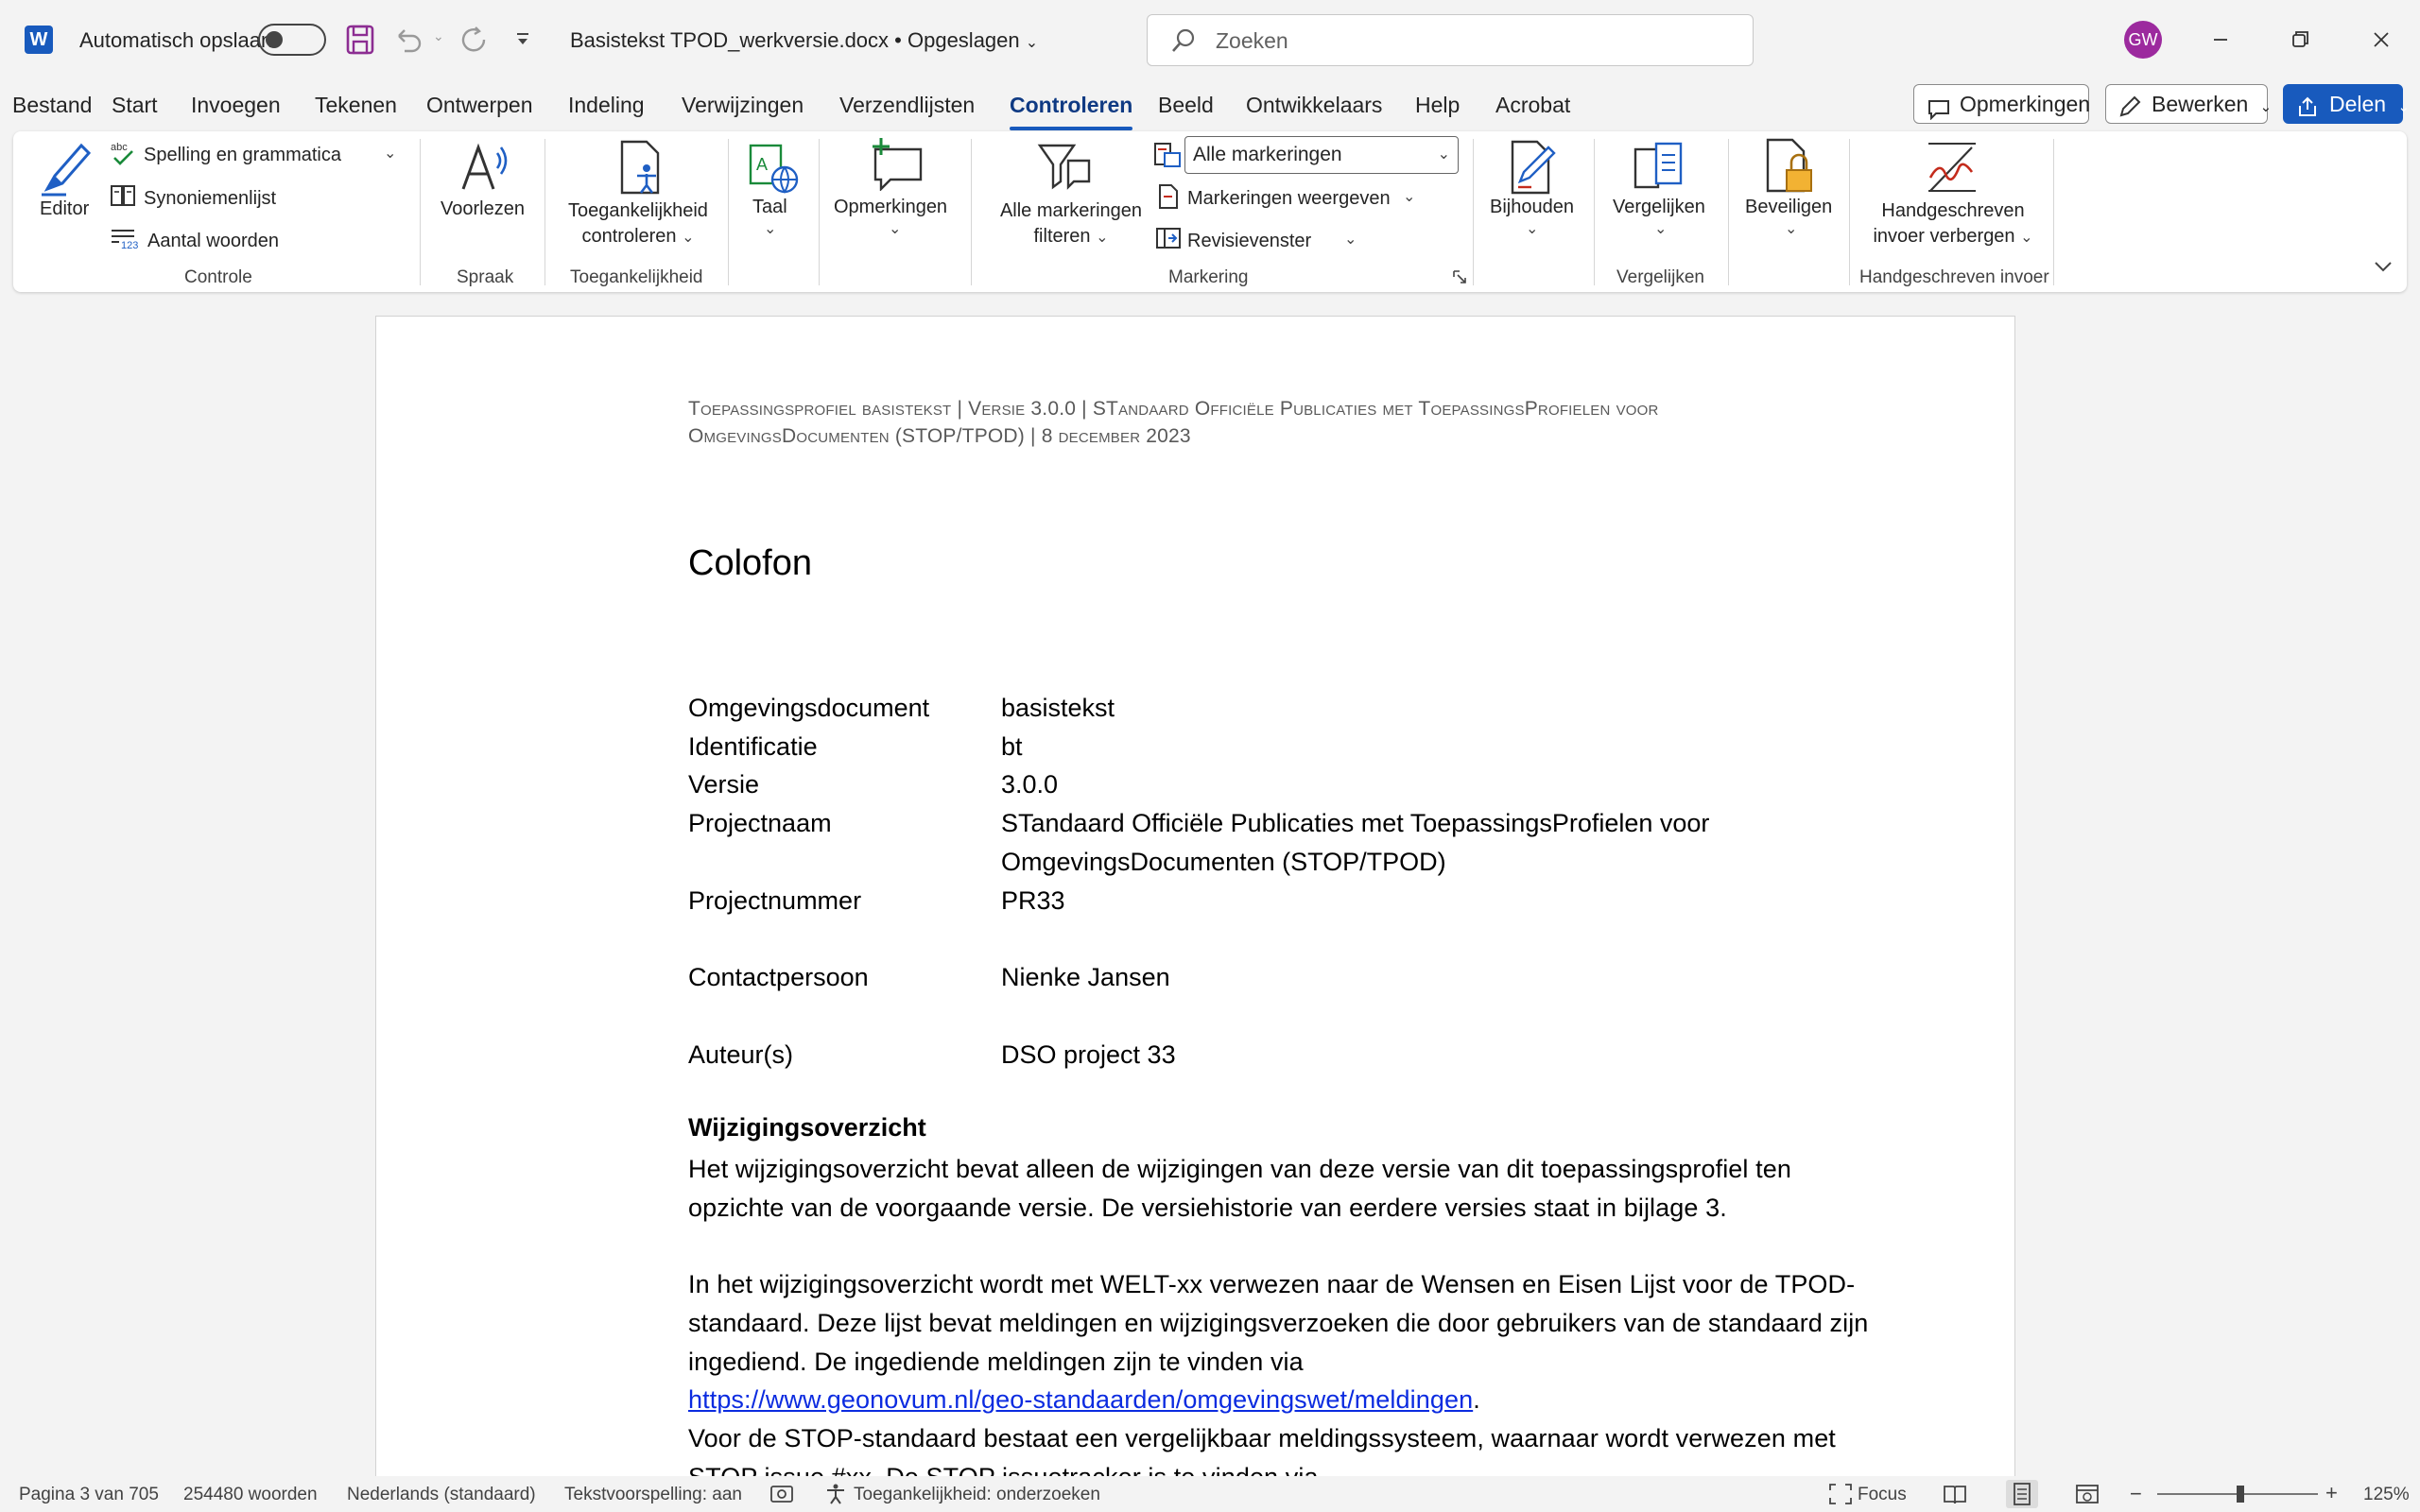  Describe the element at coordinates (2240, 1494) in the screenshot. I see `zoom-slider-thumb` at that location.